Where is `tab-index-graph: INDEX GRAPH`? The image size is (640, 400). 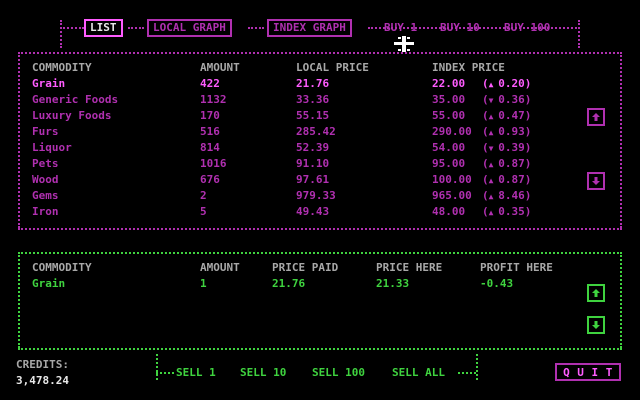
tab-index-graph: INDEX GRAPH is located at coordinates (309, 28).